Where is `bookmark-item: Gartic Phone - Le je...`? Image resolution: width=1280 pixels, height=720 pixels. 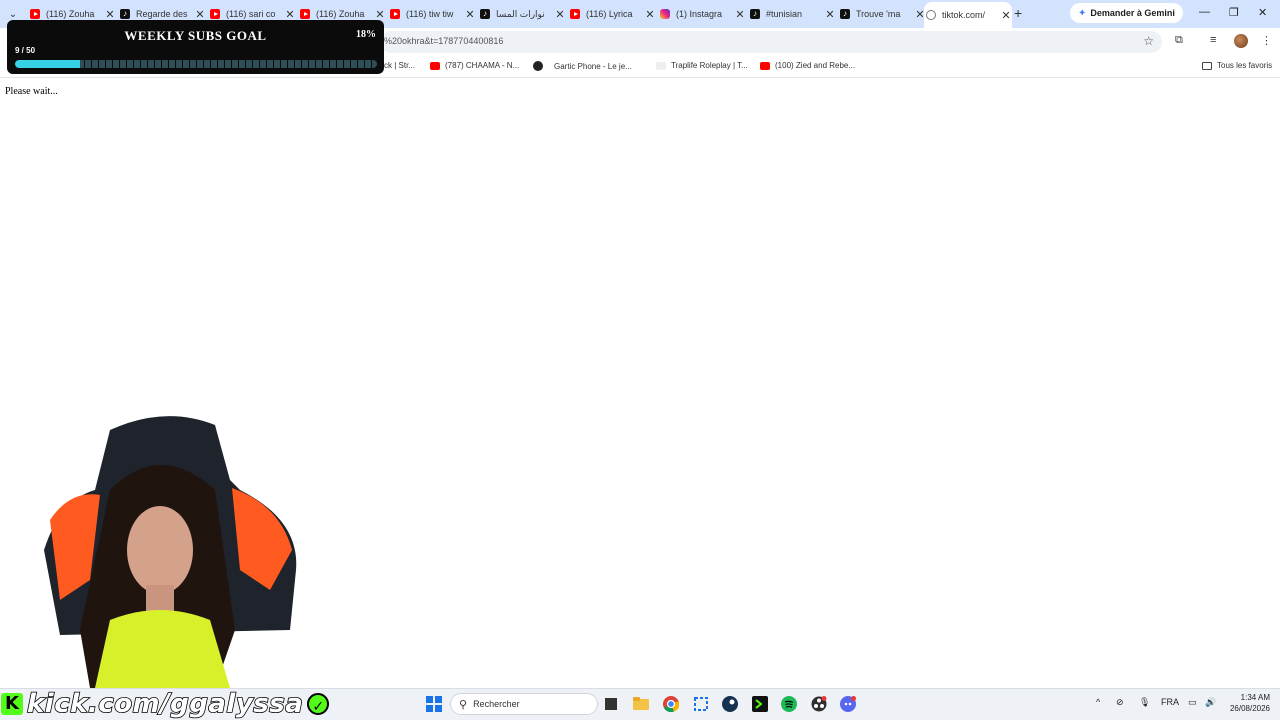
bookmark-item: Gartic Phone - Le je... is located at coordinates (582, 66).